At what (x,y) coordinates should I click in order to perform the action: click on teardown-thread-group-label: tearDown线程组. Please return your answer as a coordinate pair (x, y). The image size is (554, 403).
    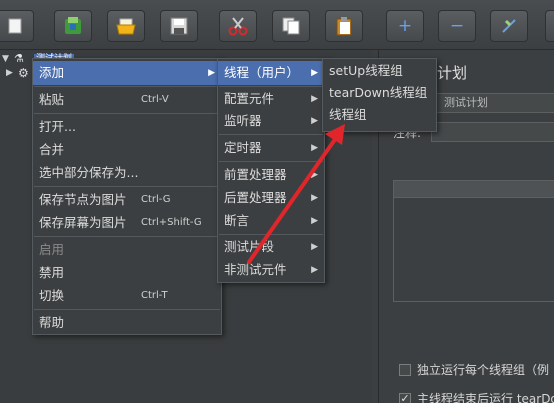
    Looking at the image, I should click on (378, 92).